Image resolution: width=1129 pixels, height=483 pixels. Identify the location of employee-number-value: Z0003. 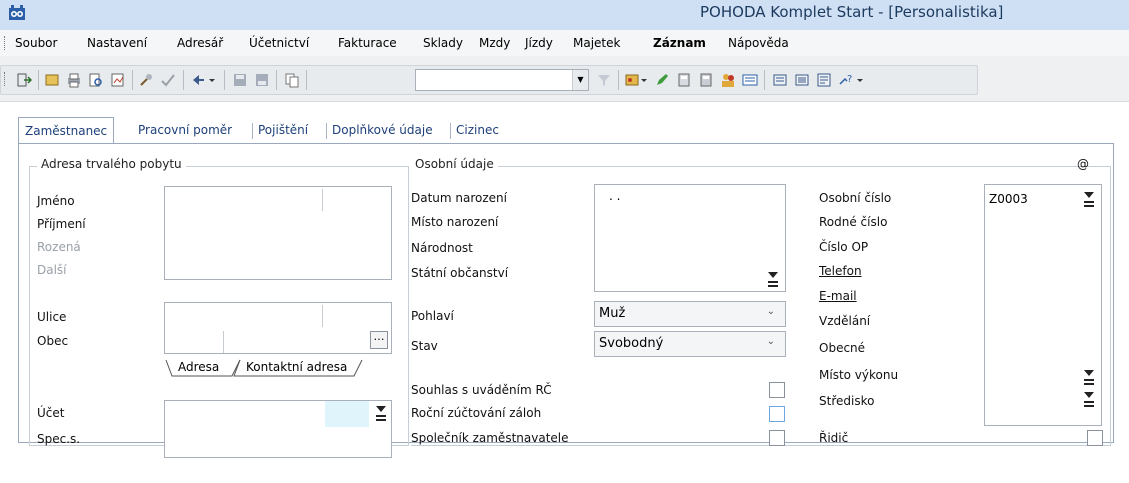
(1008, 199).